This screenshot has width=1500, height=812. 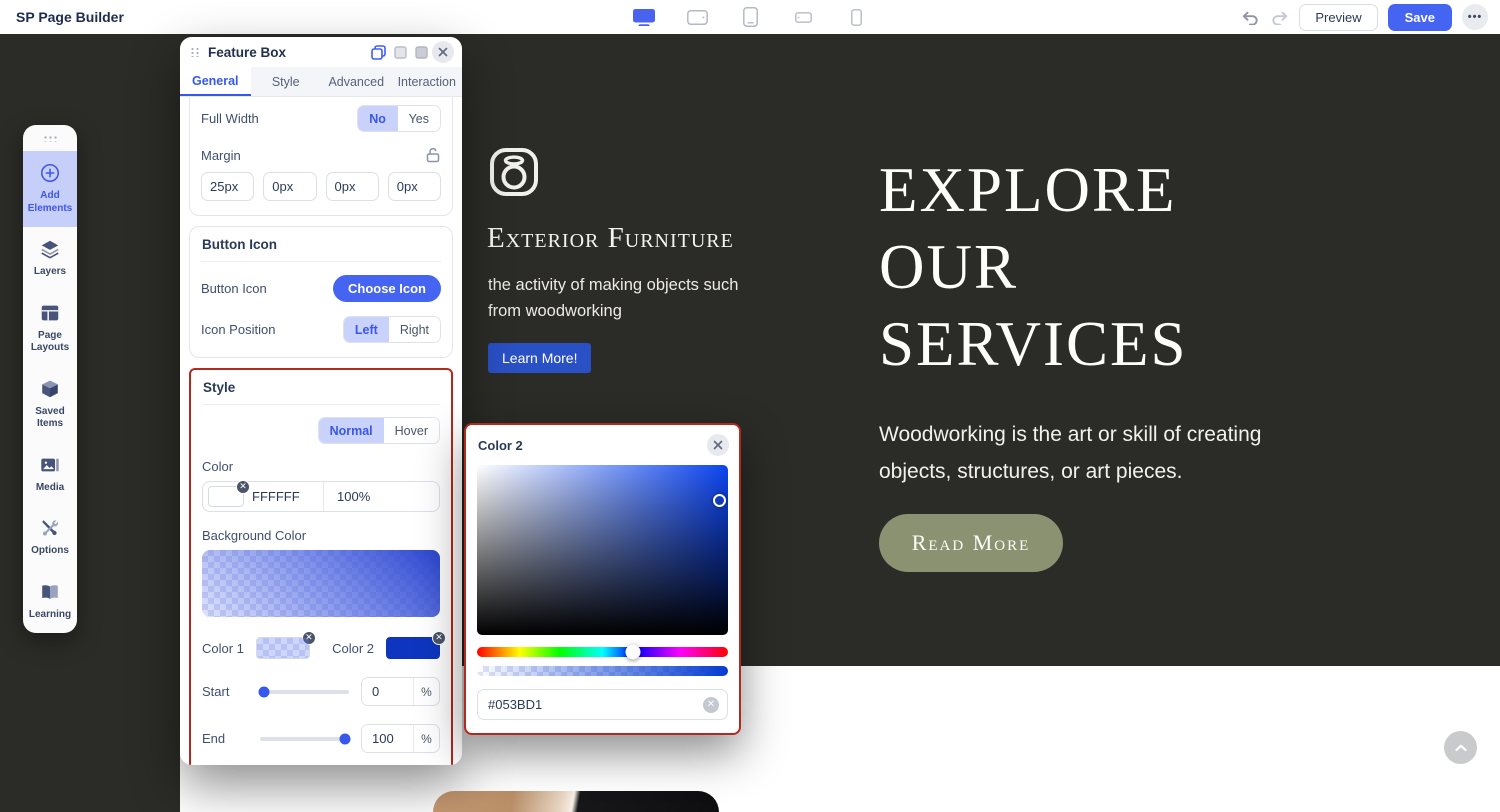 I want to click on general-settings-group: Full Width No Yes Margin, so click(x=321, y=156).